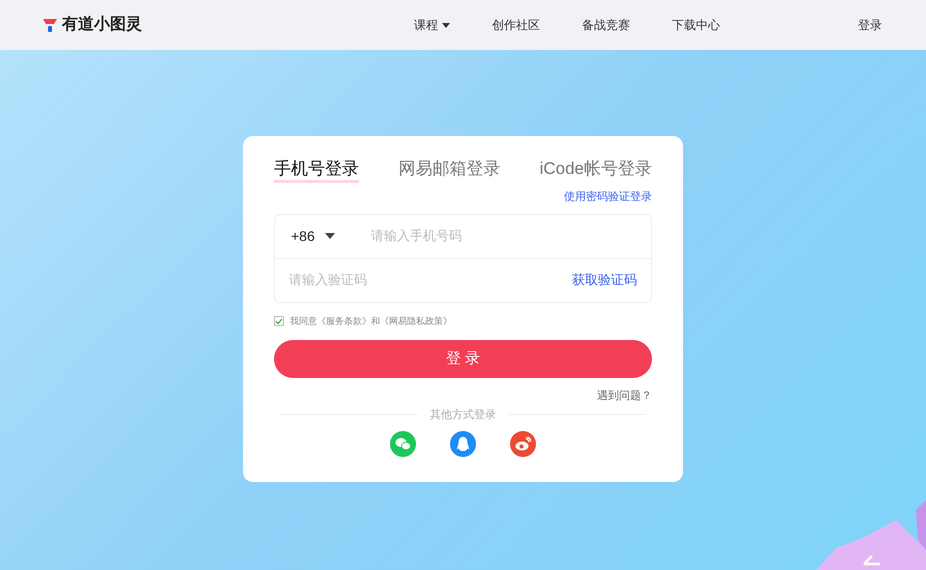 This screenshot has height=570, width=926. Describe the element at coordinates (371, 321) in the screenshot. I see `agreement-text: 我同意《服务条款》和《网易隐私政策》` at that location.